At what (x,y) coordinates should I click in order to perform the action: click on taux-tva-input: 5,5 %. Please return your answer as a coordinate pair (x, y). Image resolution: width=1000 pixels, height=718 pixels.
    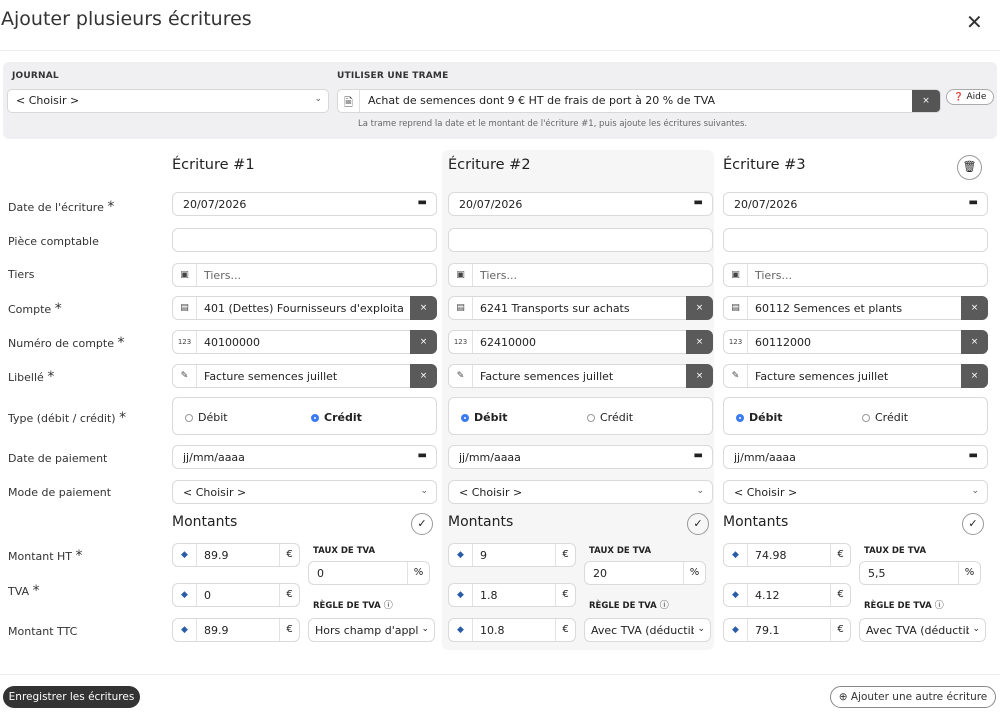
    Looking at the image, I should click on (920, 573).